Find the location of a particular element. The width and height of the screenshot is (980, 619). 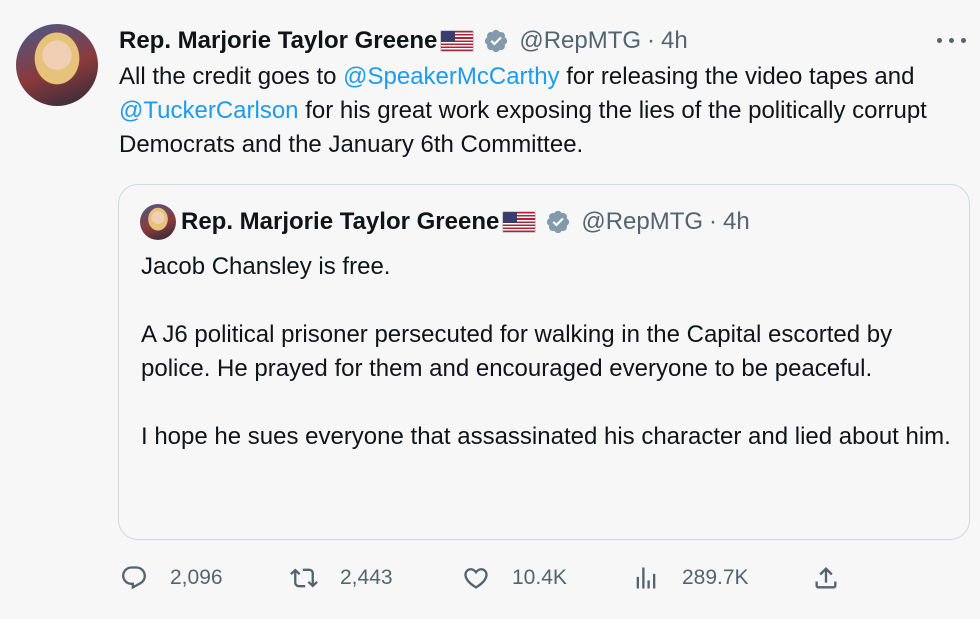

quoted-author-name: Rep. Marjorie Taylor Greene is located at coordinates (340, 222).